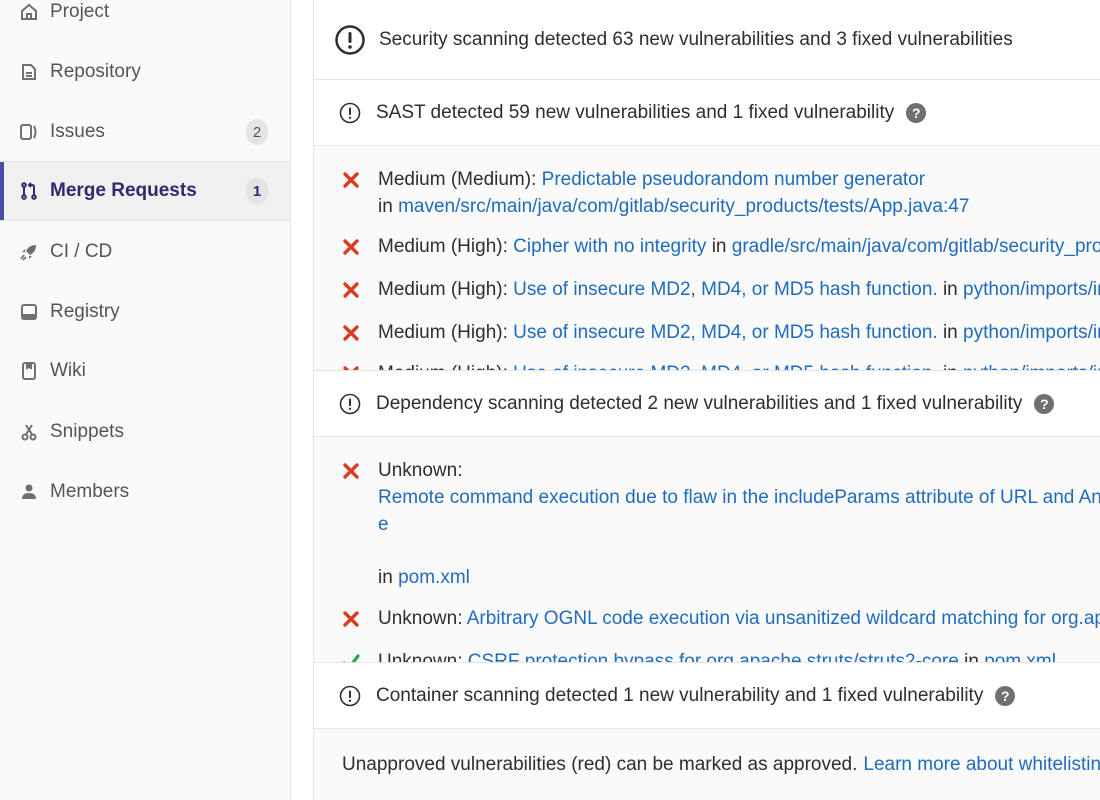 The image size is (1100, 800). I want to click on sidebar-item-snippets: Snippets, so click(145, 432).